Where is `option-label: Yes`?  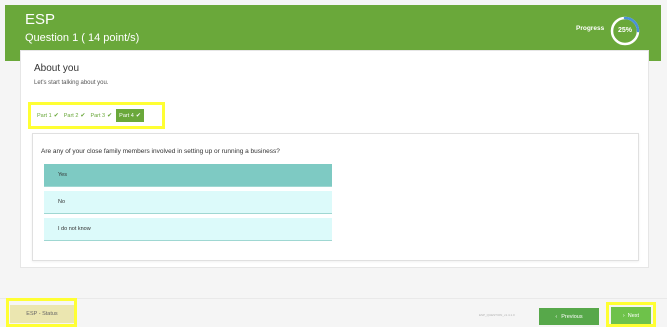
option-label: Yes is located at coordinates (62, 175).